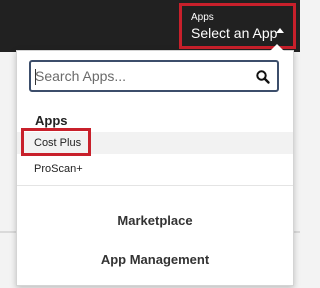 The height and width of the screenshot is (288, 320). I want to click on app-management-link: App Management, so click(155, 259).